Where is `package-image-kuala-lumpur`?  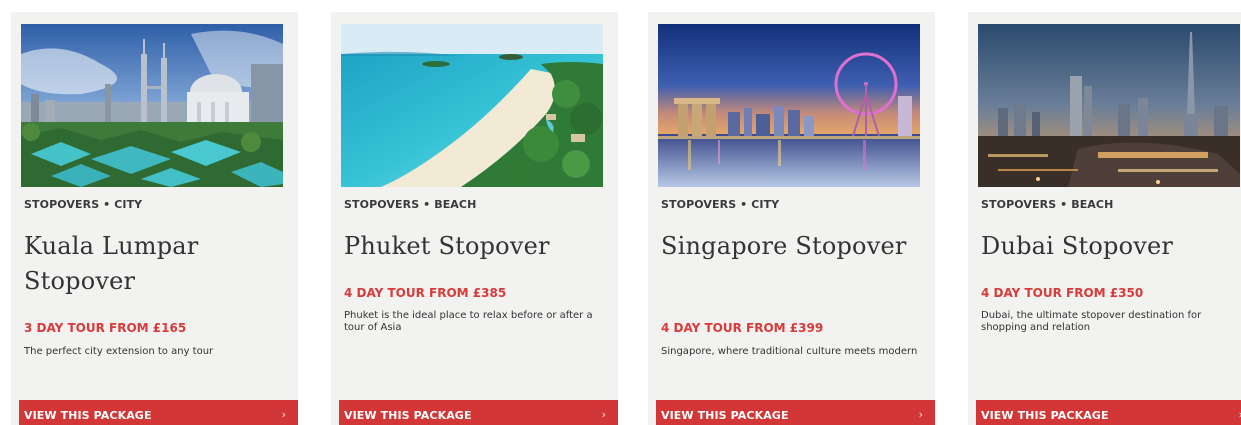
package-image-kuala-lumpur is located at coordinates (152, 105).